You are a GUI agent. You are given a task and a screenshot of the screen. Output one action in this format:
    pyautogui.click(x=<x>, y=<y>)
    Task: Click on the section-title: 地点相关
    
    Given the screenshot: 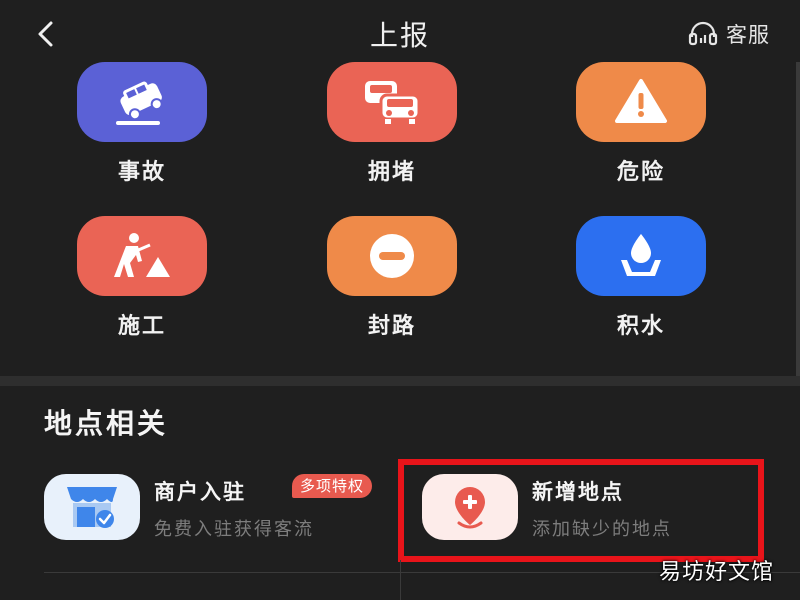 What is the action you would take?
    pyautogui.click(x=106, y=423)
    